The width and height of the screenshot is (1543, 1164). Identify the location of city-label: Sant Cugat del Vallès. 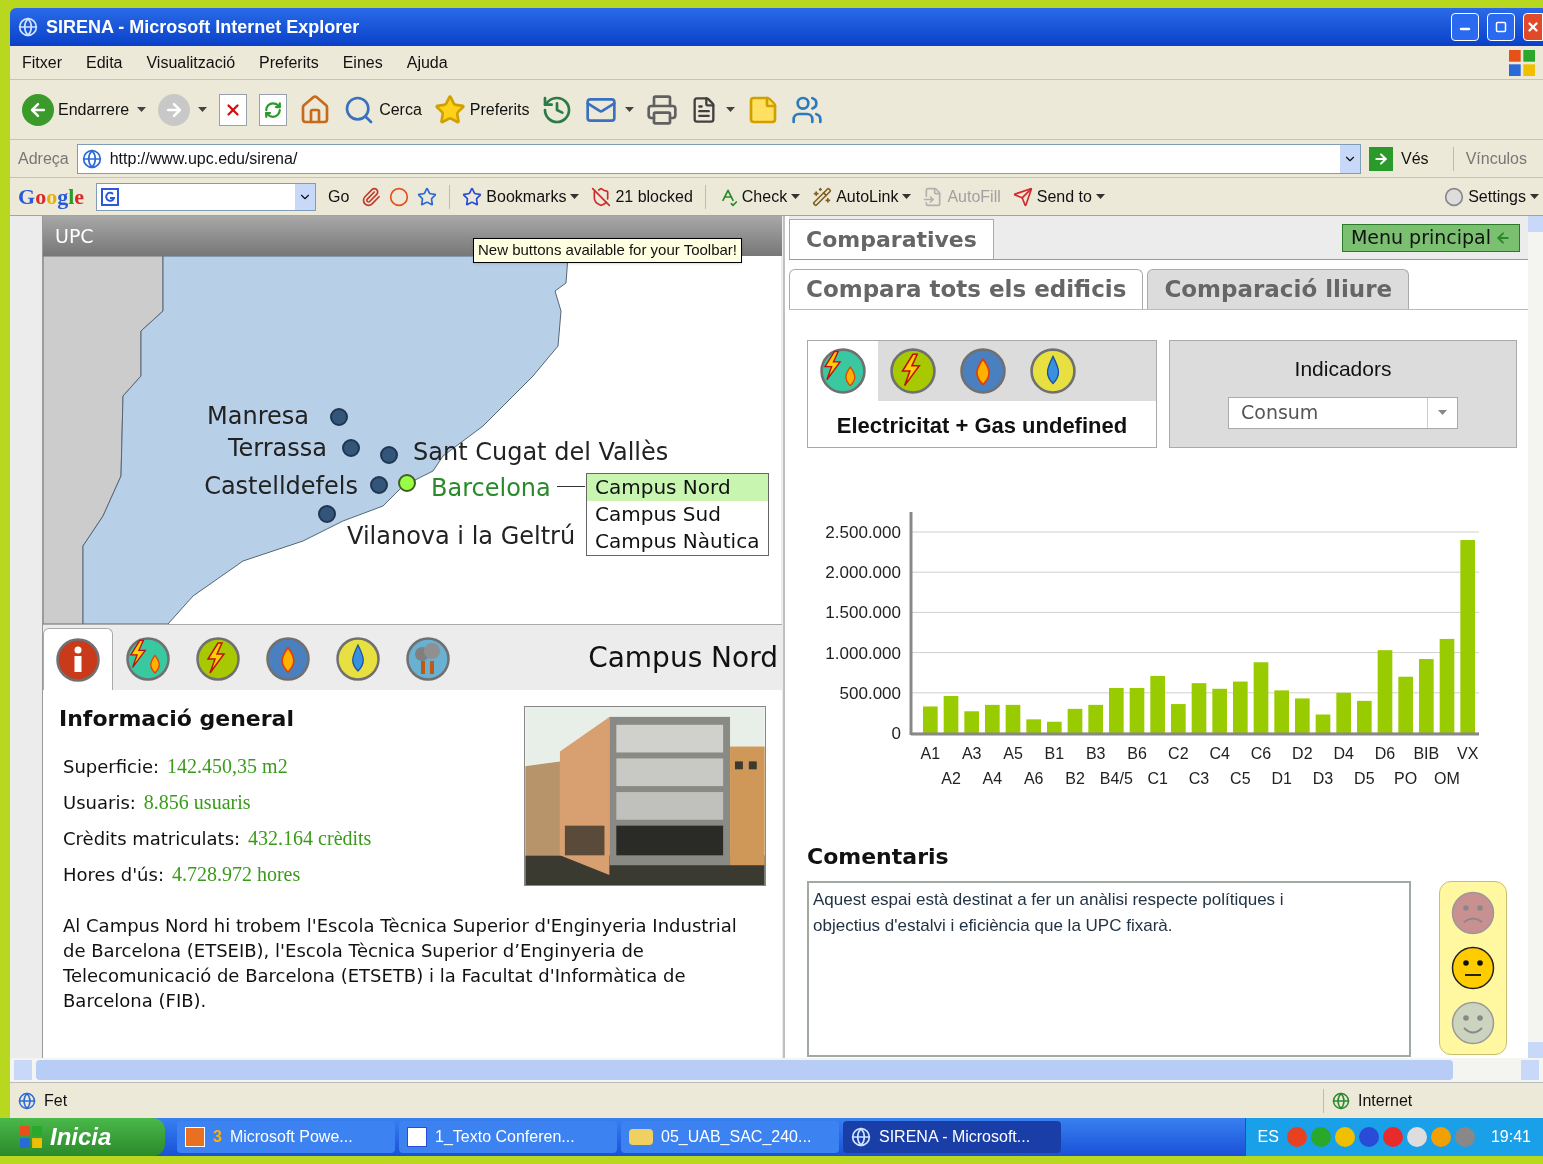
(541, 452).